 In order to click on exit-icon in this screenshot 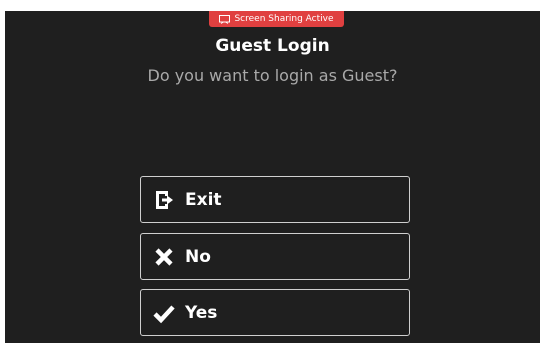, I will do `click(164, 200)`.